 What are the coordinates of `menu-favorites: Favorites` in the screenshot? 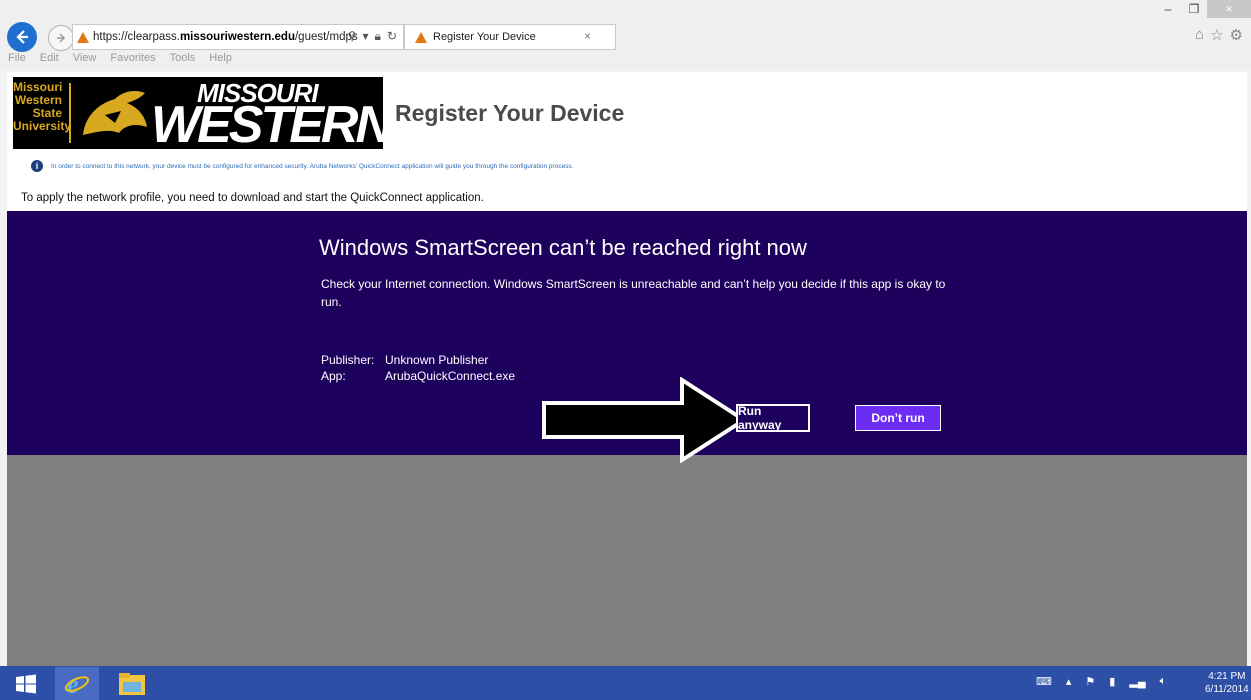 It's located at (132, 60).